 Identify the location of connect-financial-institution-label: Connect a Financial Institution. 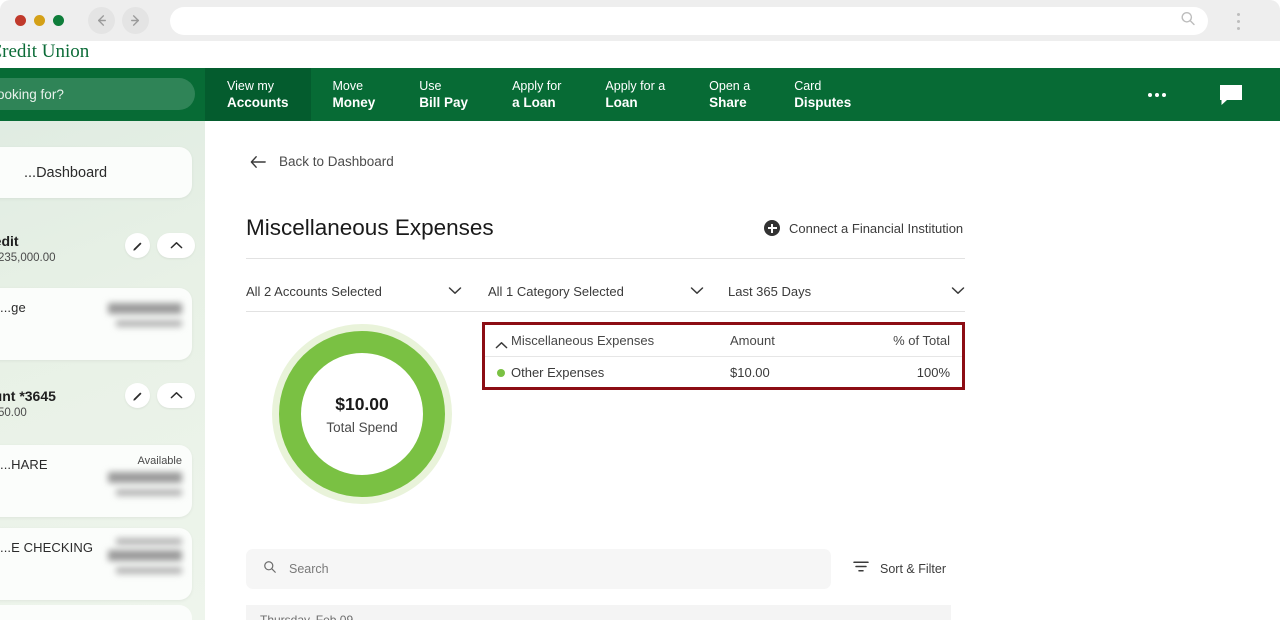
(876, 228).